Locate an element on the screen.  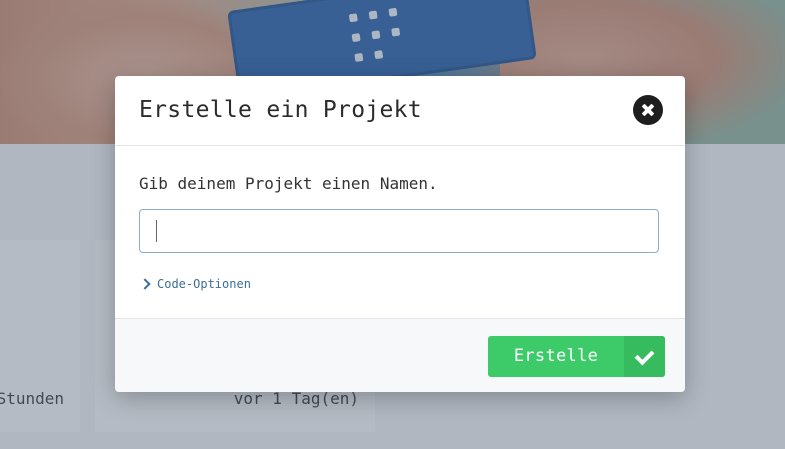
project-name-prompt: Gib deinem Projekt einen Namen. is located at coordinates (288, 183).